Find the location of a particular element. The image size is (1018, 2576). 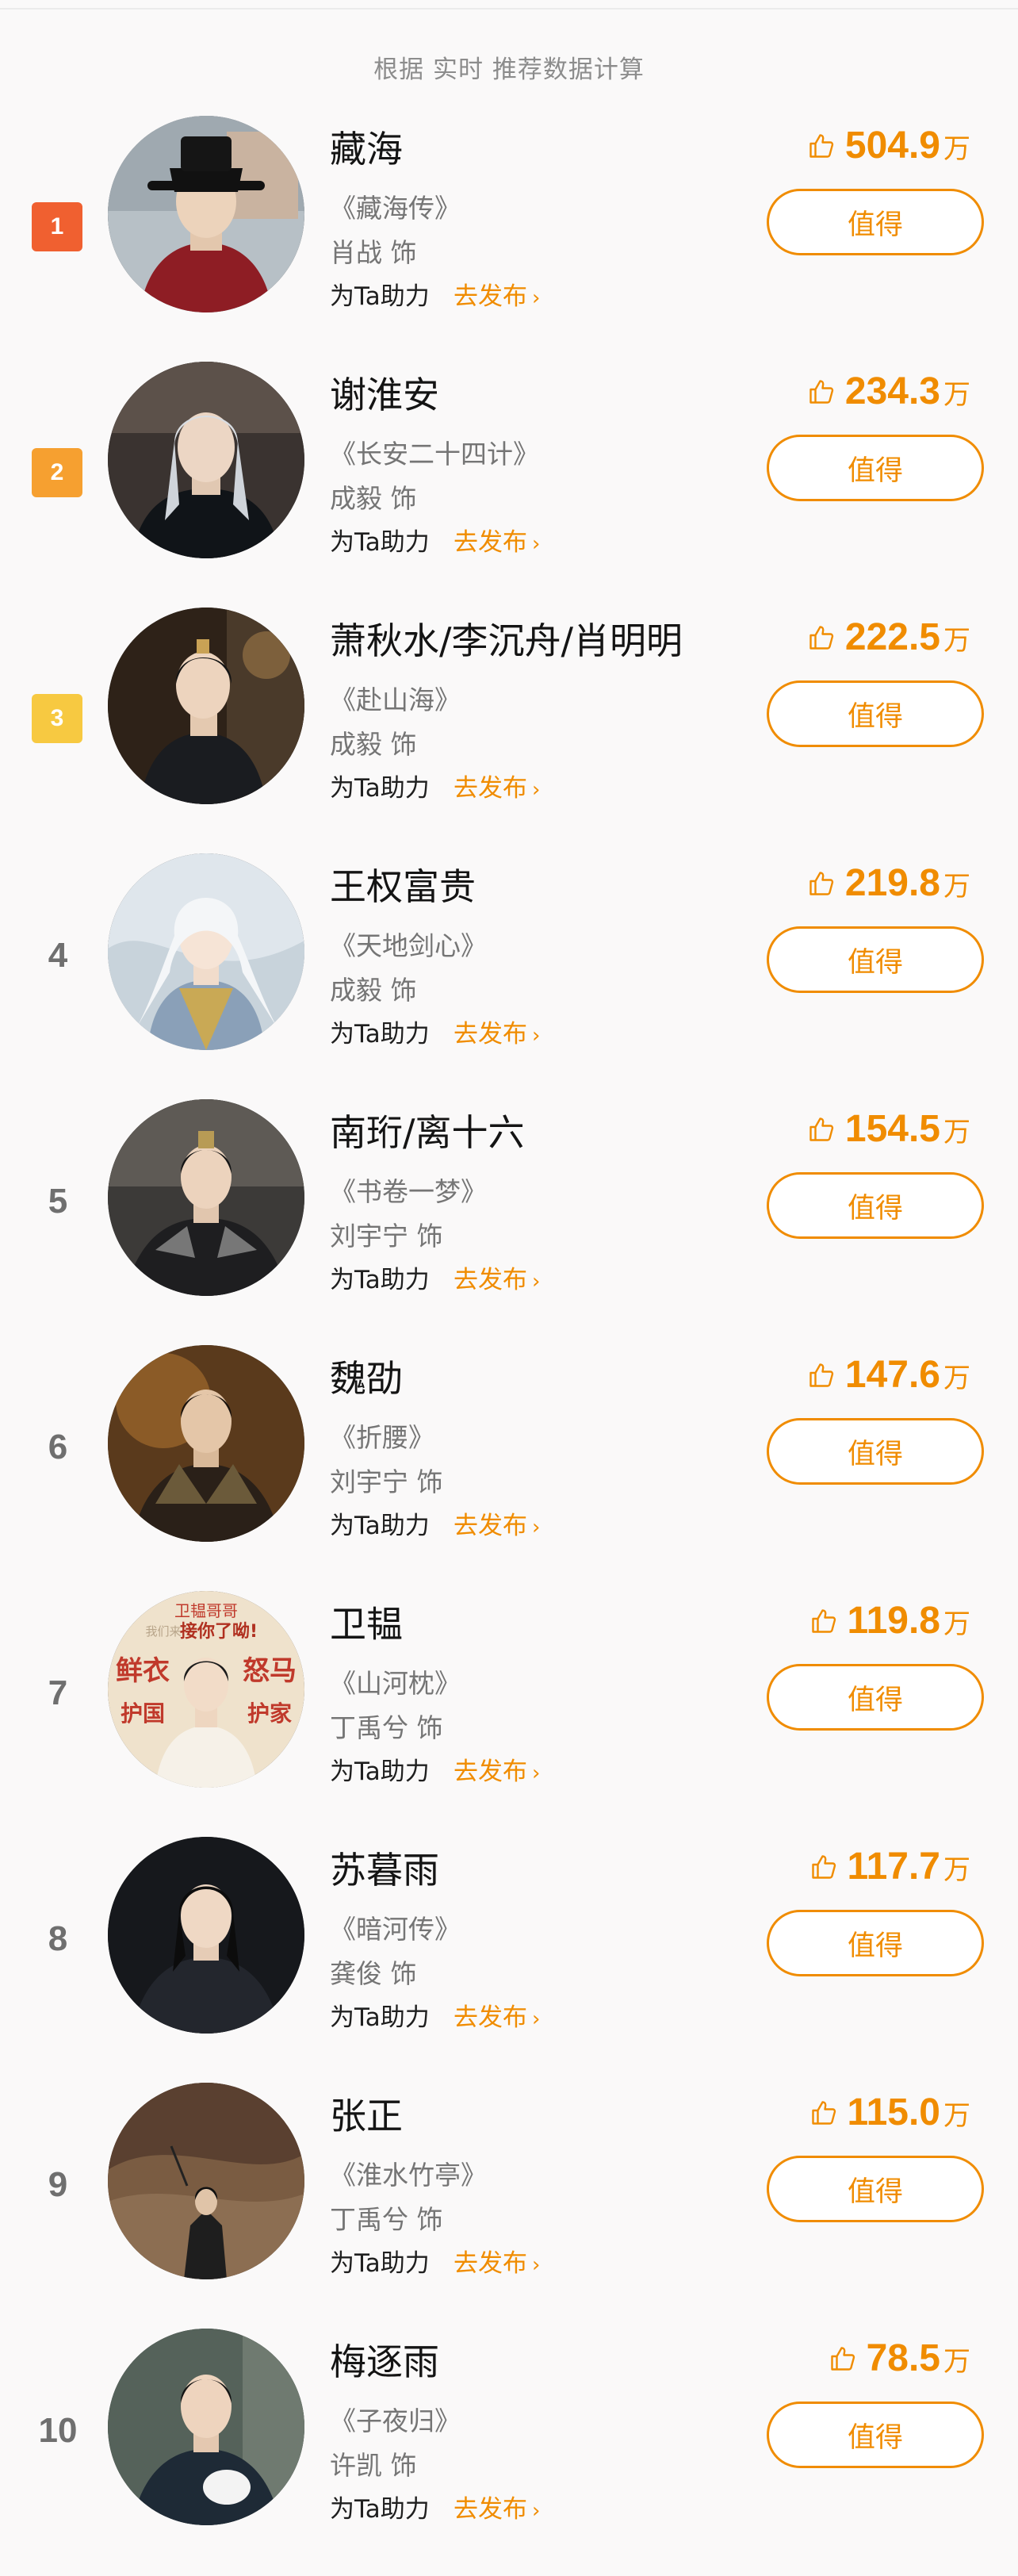

like-value: 234.3 is located at coordinates (892, 391).